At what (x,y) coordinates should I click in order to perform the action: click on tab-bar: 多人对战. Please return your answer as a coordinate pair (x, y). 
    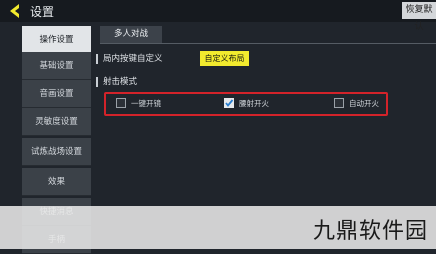
    Looking at the image, I should click on (268, 35).